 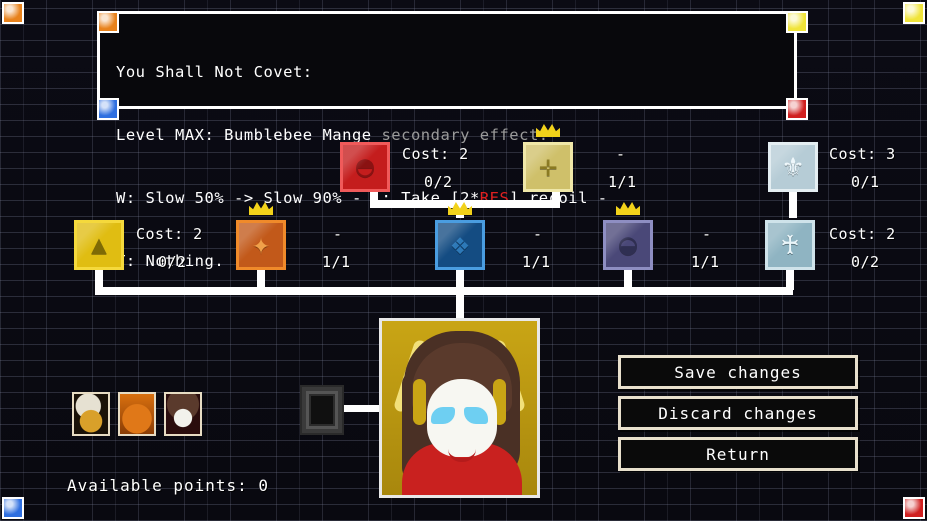 What do you see at coordinates (797, 22) in the screenshot?
I see `tooltip-gem-top-right` at bounding box center [797, 22].